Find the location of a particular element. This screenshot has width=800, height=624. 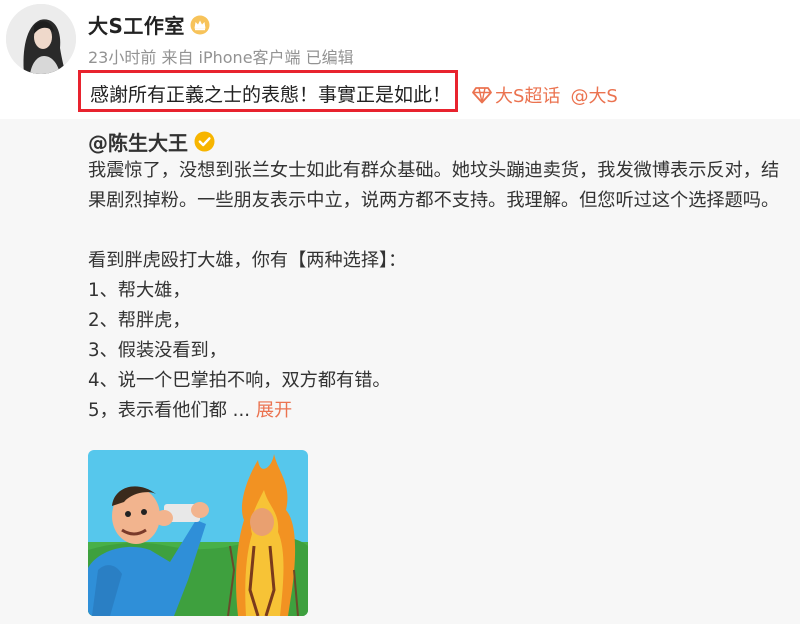

super-topic-diamond-icon is located at coordinates (482, 95).